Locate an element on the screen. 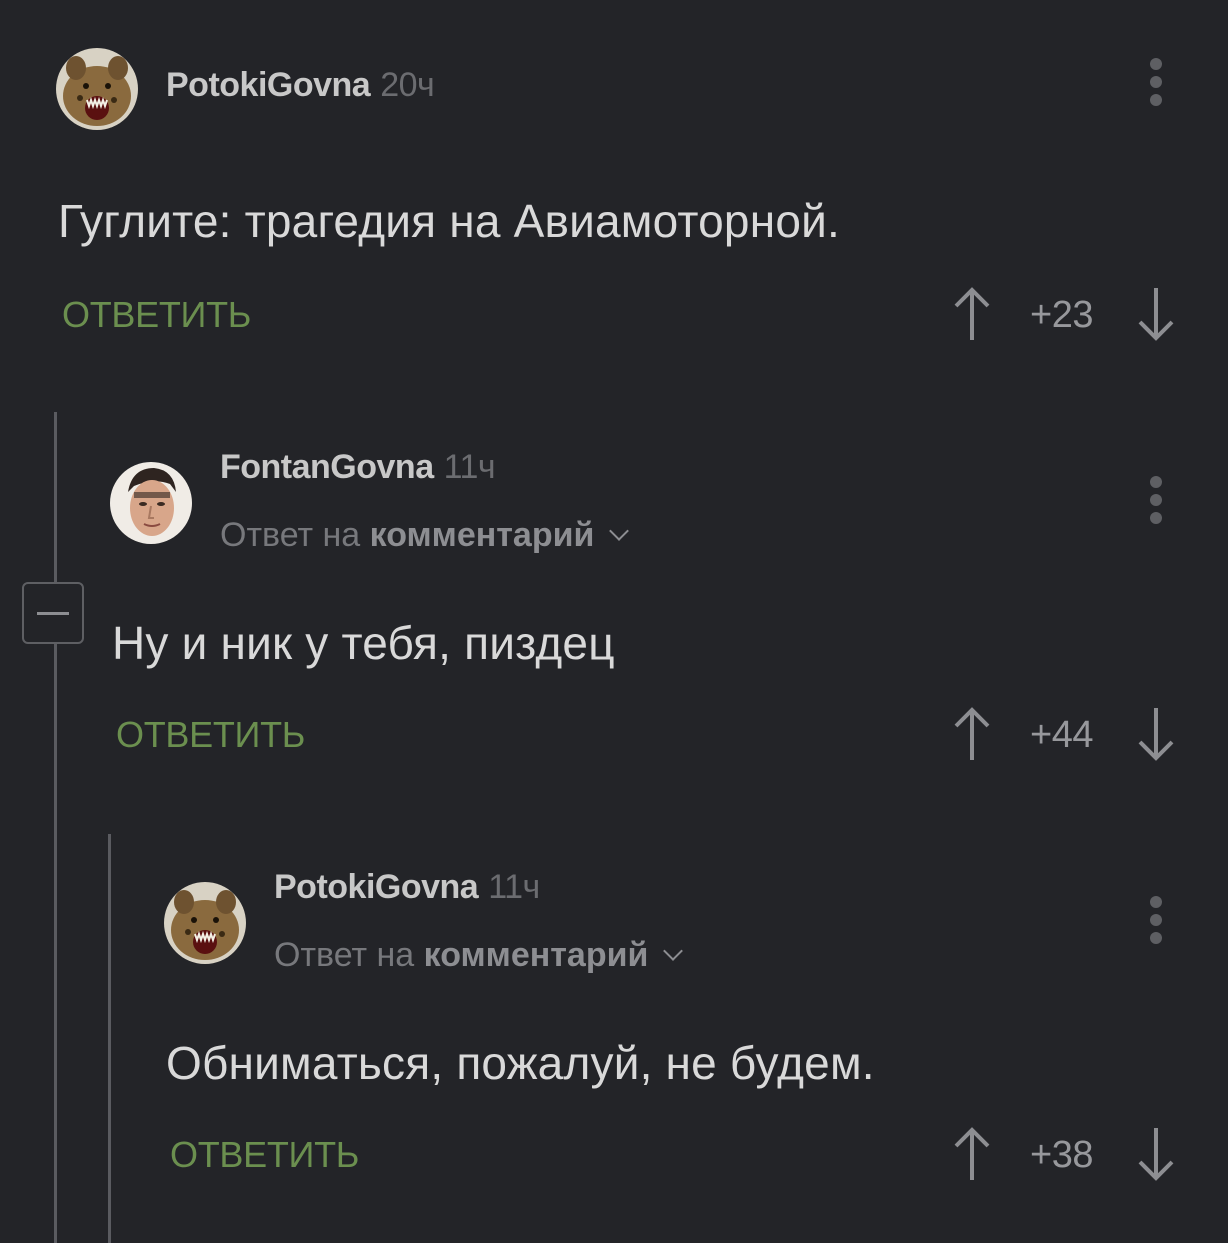 The height and width of the screenshot is (1243, 1228). comment-text: Гуглите: трагедия на Авиамоторной. is located at coordinates (449, 221).